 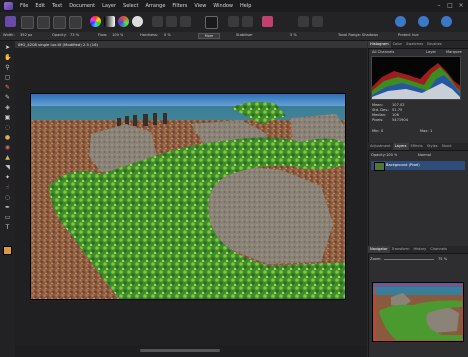 I want to click on auto-levels-icon, so click(x=157, y=21).